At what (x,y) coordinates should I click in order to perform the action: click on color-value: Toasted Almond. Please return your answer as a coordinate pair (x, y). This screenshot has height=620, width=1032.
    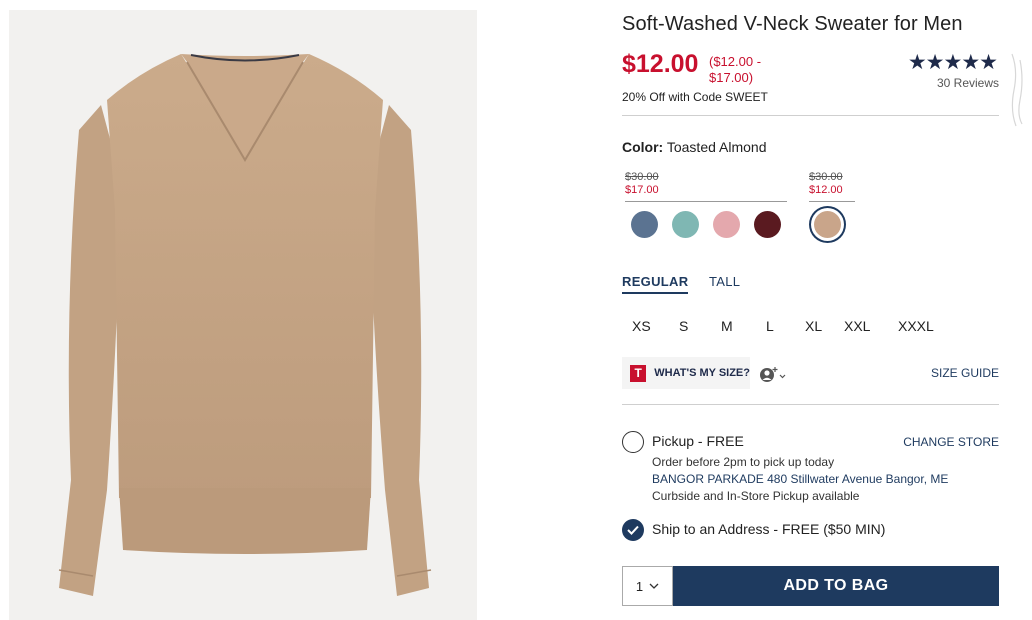
    Looking at the image, I should click on (716, 147).